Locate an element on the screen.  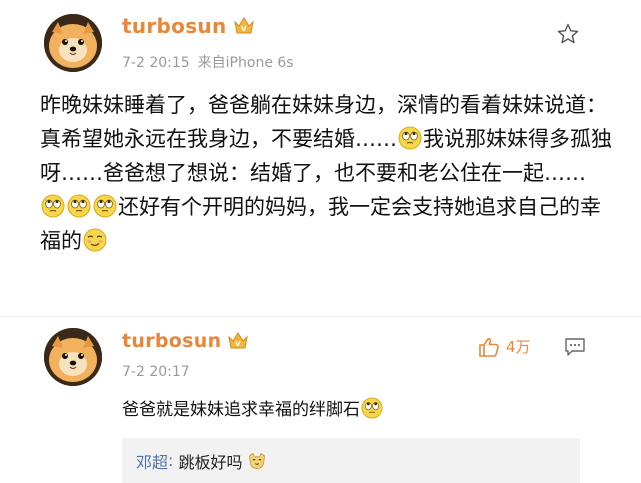
sub-reply: 邓超: 跳板好吗 is located at coordinates (351, 460).